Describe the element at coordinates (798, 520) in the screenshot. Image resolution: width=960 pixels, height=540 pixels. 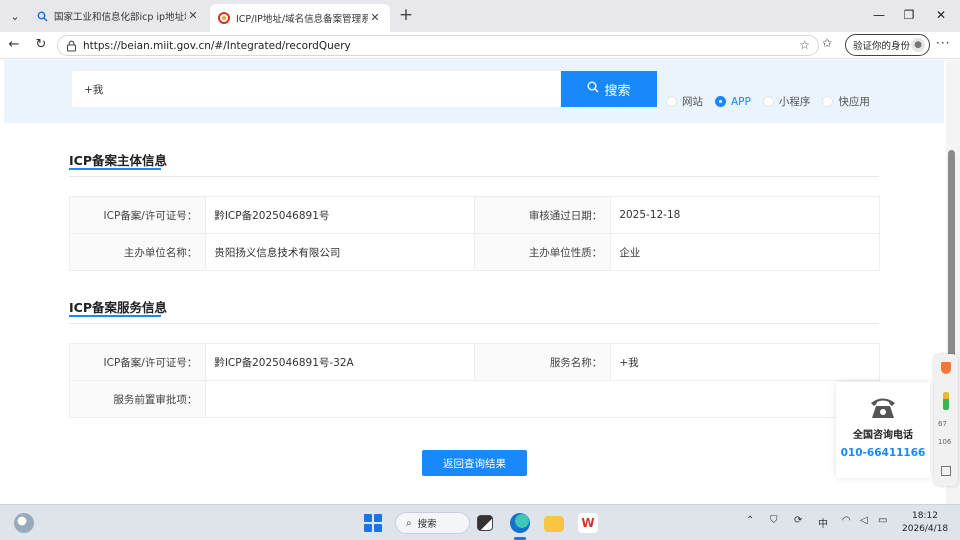
I see `tray-sync-icon: ⟳` at that location.